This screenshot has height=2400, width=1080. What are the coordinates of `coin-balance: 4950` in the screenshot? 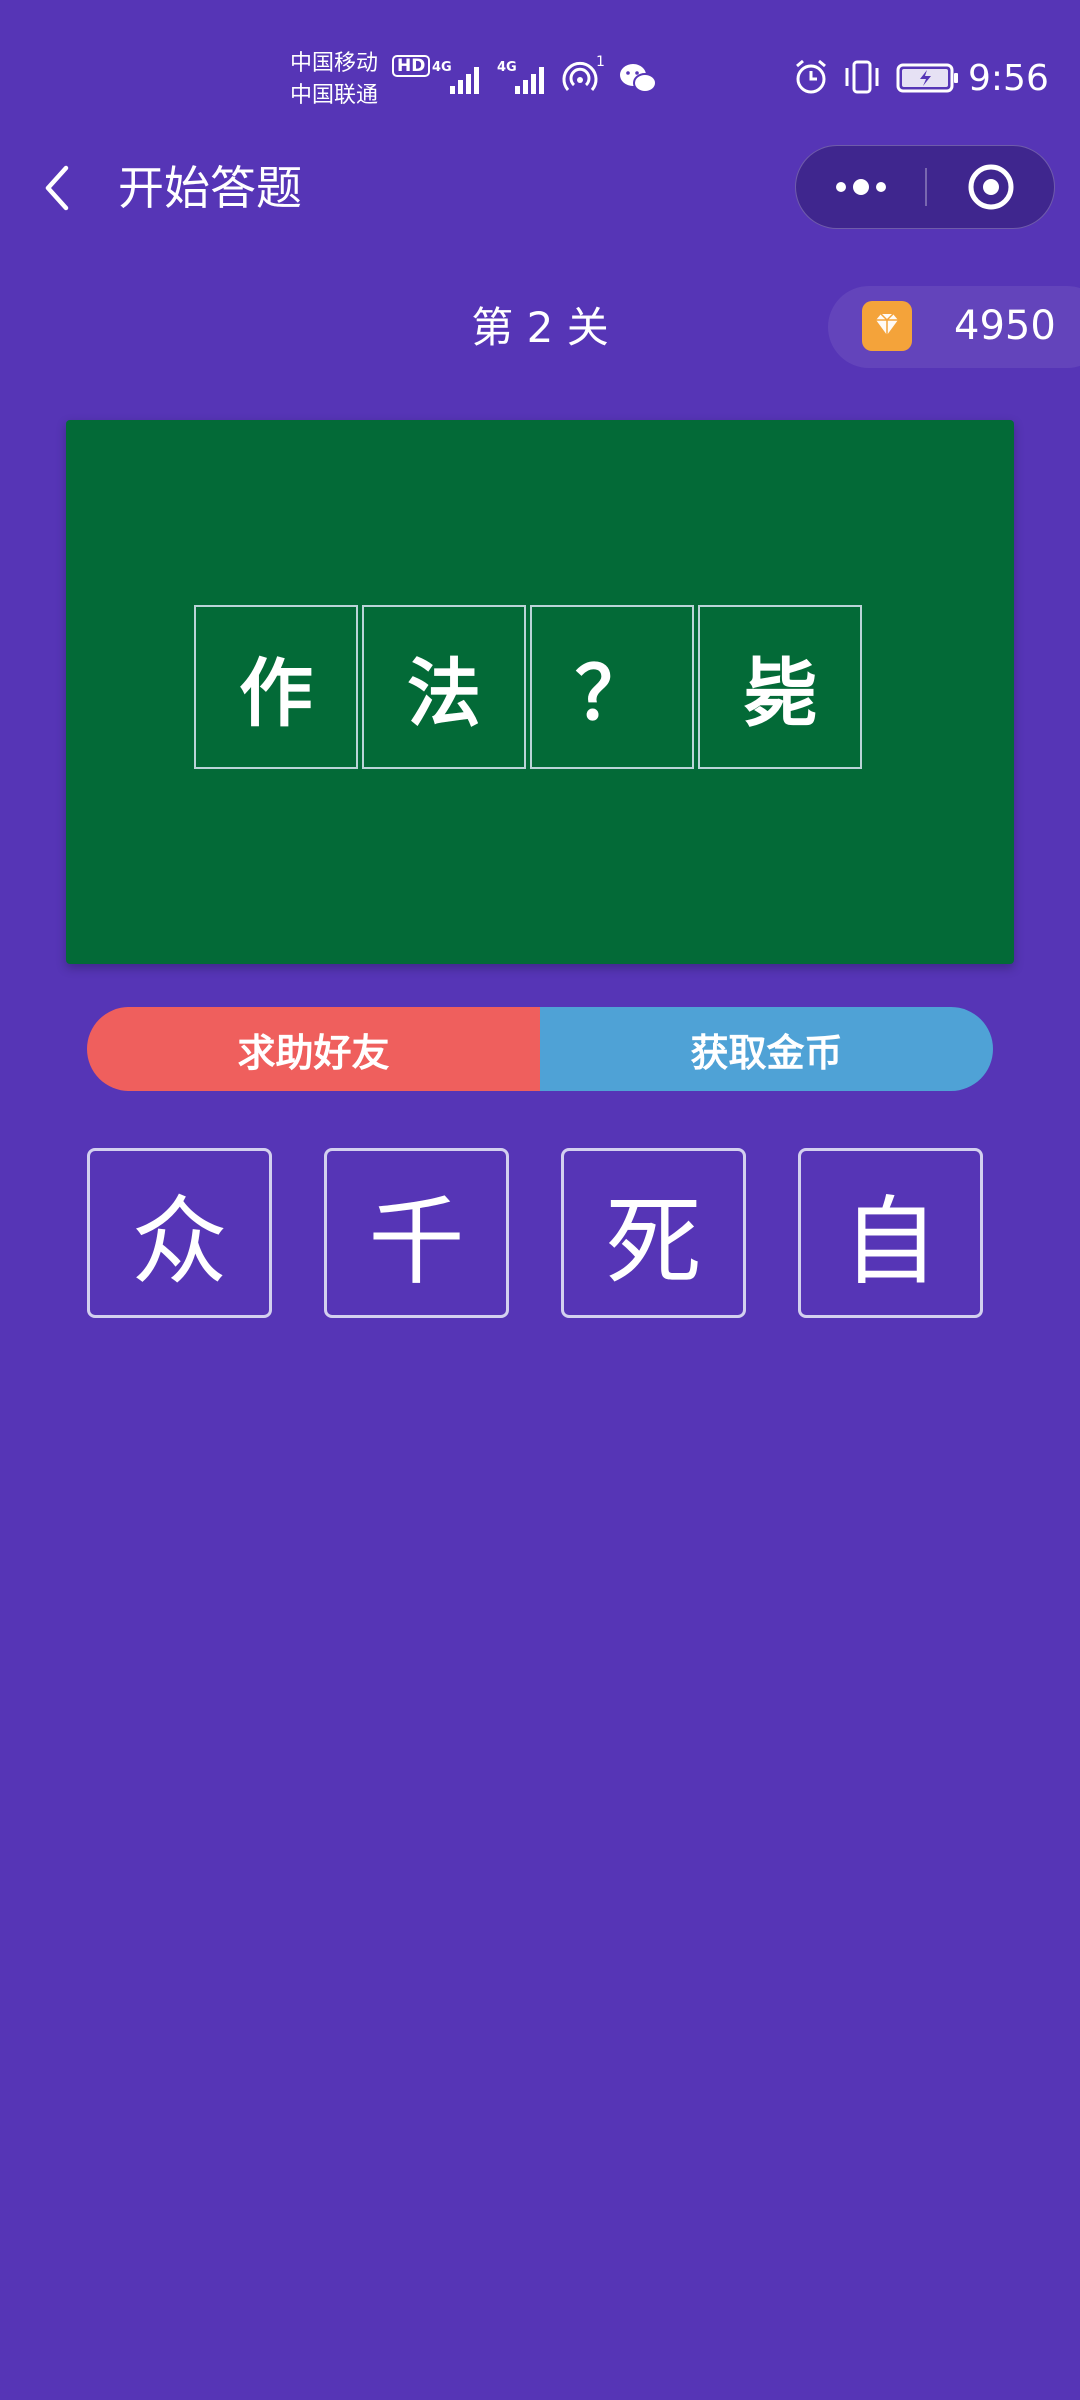 It's located at (954, 327).